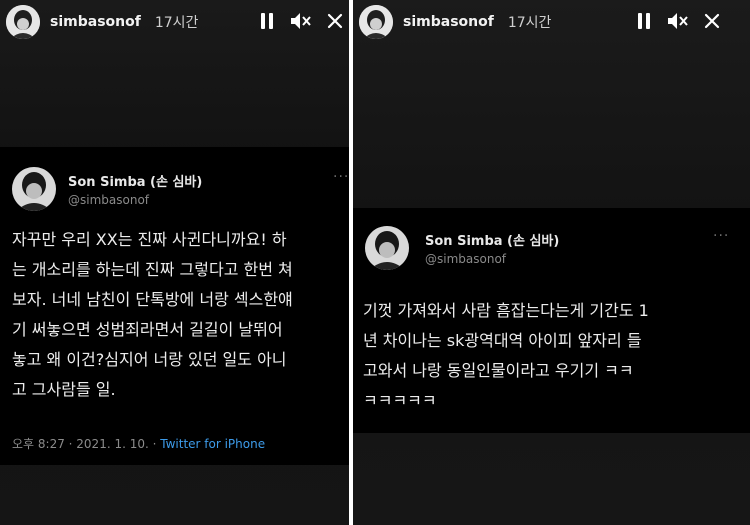  What do you see at coordinates (147, 329) in the screenshot?
I see `tweet-line: 기 써놓으면 성범죄라면서 길길이 날뛰어` at bounding box center [147, 329].